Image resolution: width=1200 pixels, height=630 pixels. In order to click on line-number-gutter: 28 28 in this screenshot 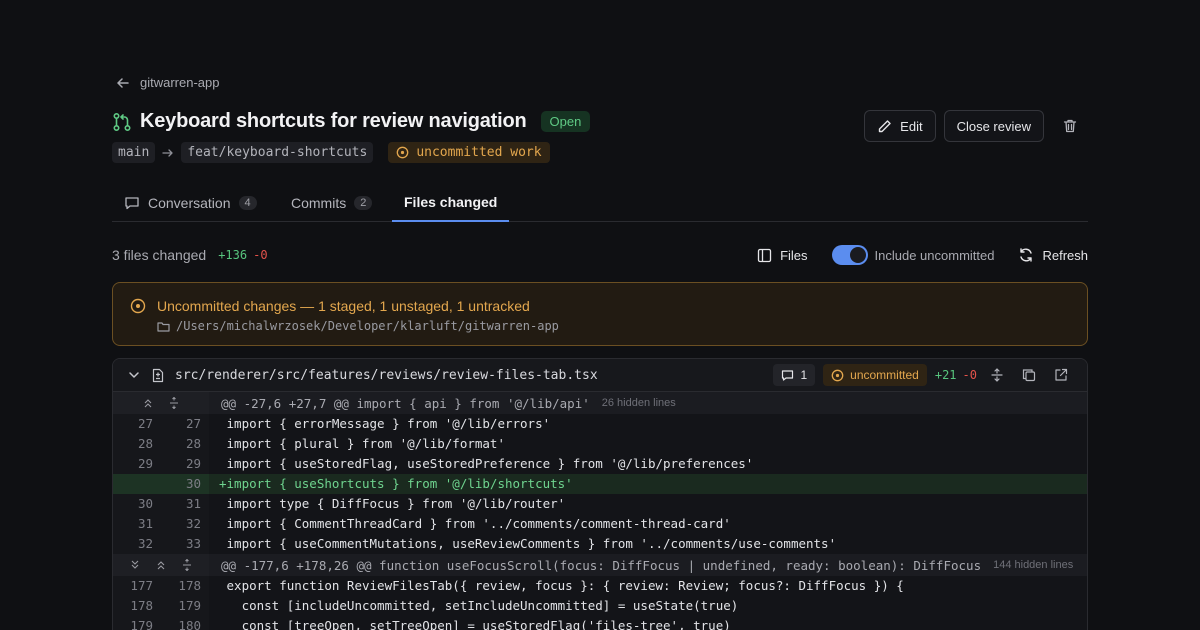, I will do `click(161, 444)`.